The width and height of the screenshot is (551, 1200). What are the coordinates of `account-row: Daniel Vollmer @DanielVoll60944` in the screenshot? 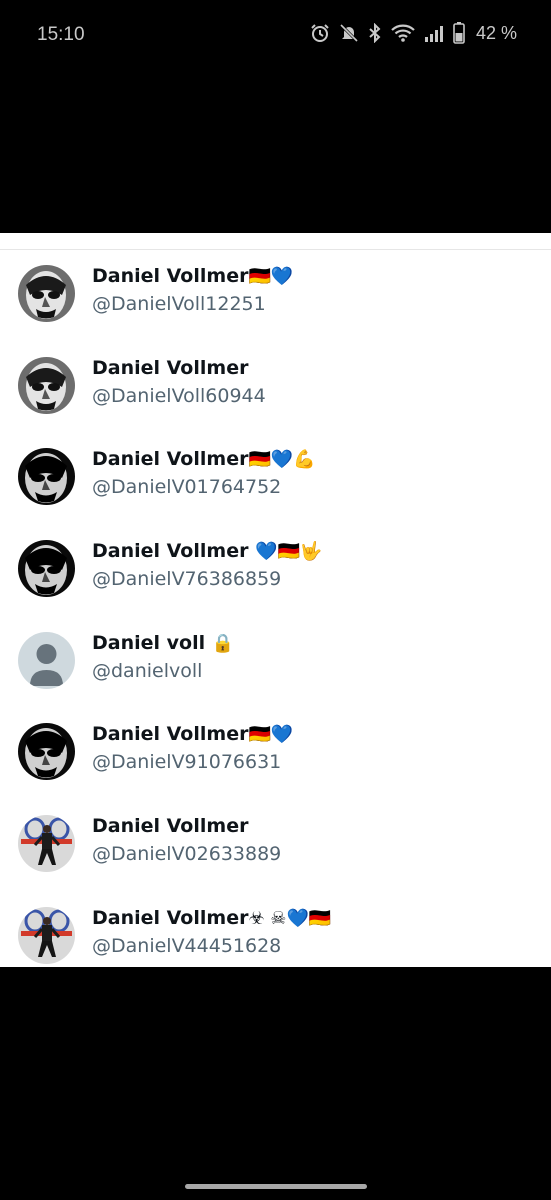 It's located at (275, 403).